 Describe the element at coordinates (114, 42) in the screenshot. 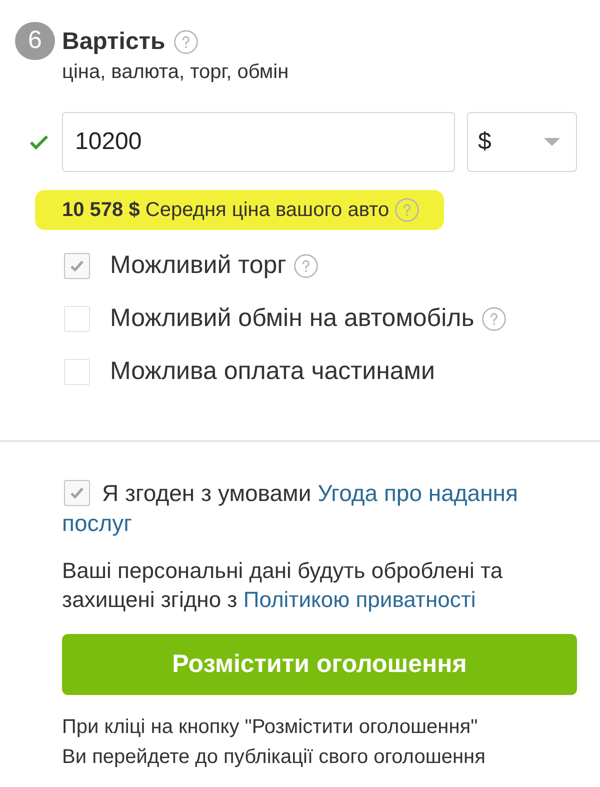

I see `section-title: Вартість` at that location.